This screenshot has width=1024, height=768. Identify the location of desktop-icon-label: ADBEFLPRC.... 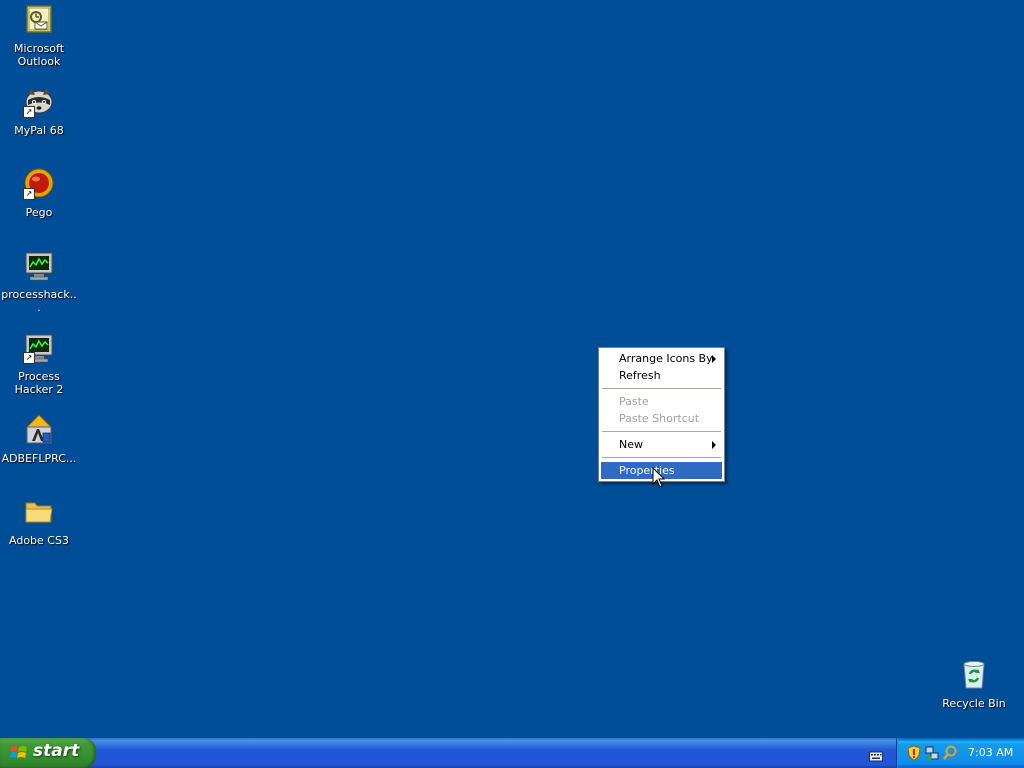
(39, 458).